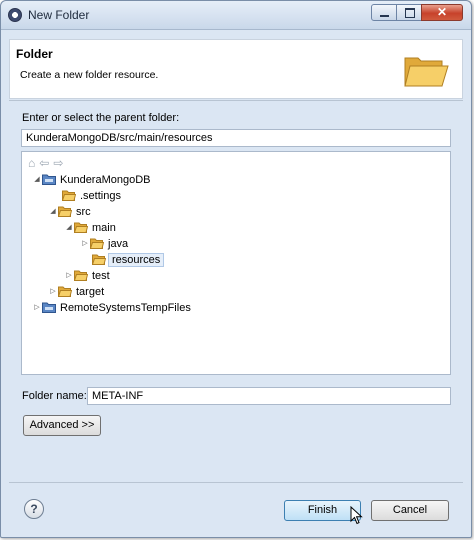  Describe the element at coordinates (125, 308) in the screenshot. I see `tree-item-label: RemoteSystemsTempFiles` at that location.